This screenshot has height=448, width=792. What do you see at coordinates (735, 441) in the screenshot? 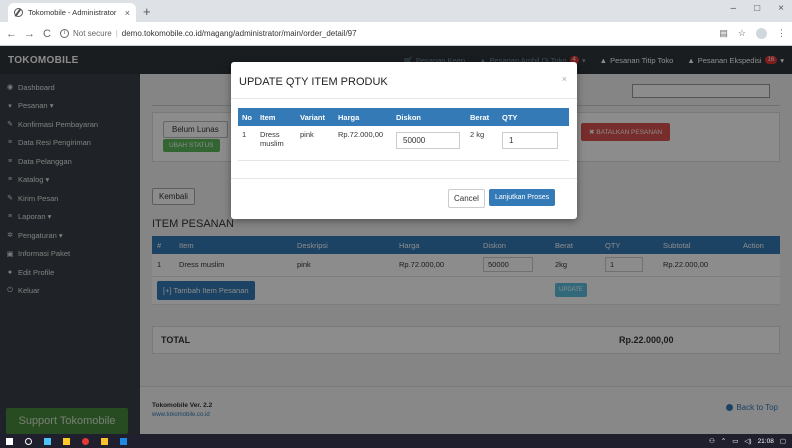
I see `network-icon: ▭` at bounding box center [735, 441].